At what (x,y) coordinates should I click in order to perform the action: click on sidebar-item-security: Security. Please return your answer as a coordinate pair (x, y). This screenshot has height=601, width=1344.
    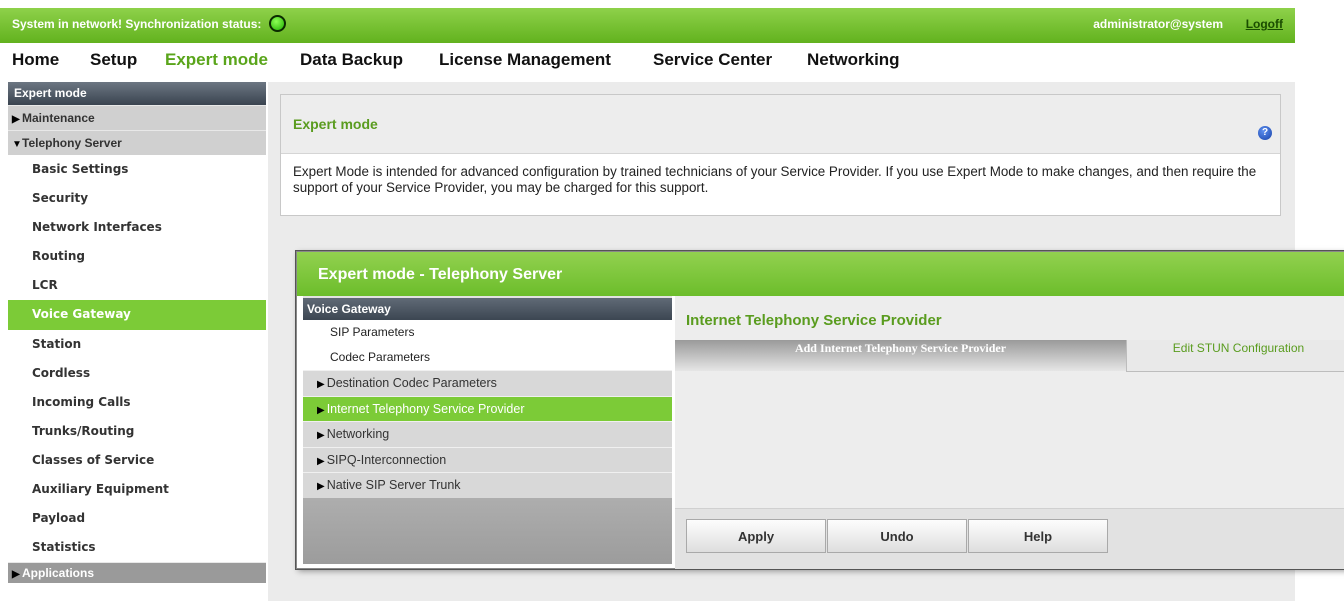
    Looking at the image, I should click on (137, 198).